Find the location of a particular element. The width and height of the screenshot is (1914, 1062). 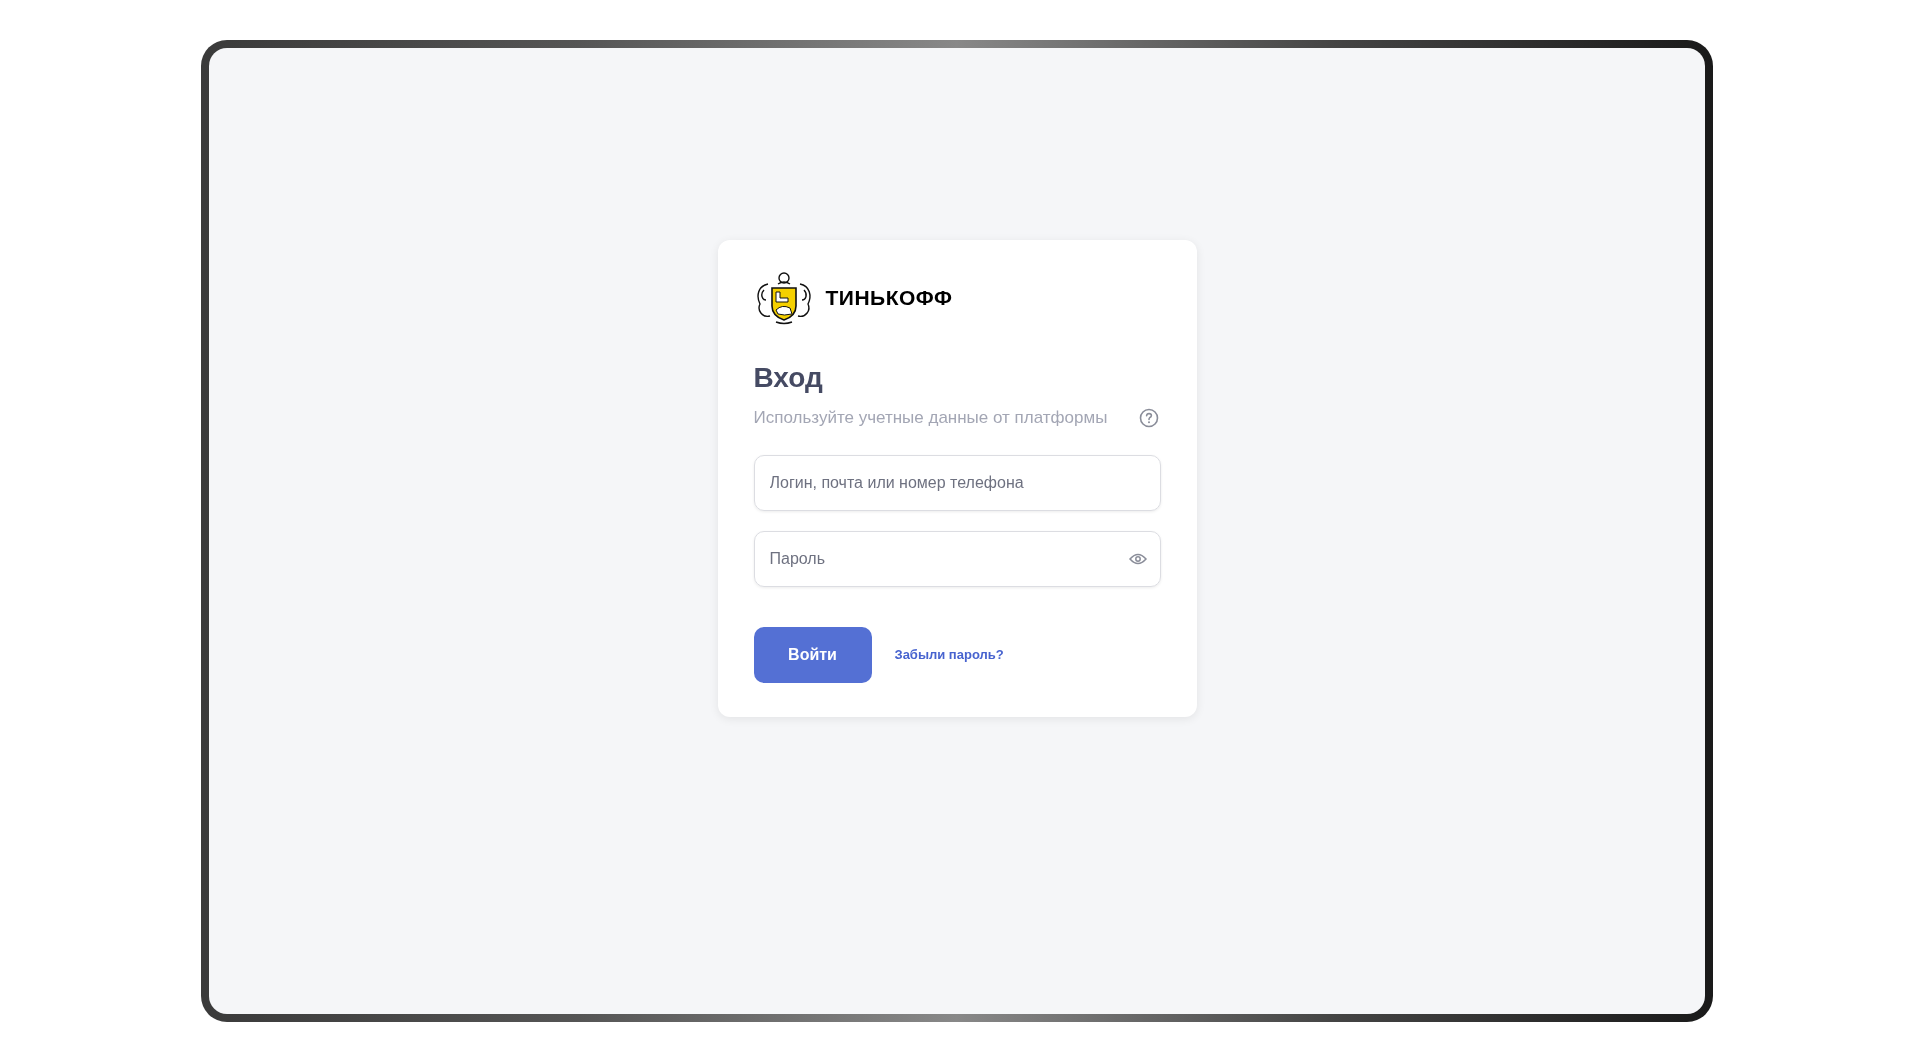

help-icon is located at coordinates (1148, 417).